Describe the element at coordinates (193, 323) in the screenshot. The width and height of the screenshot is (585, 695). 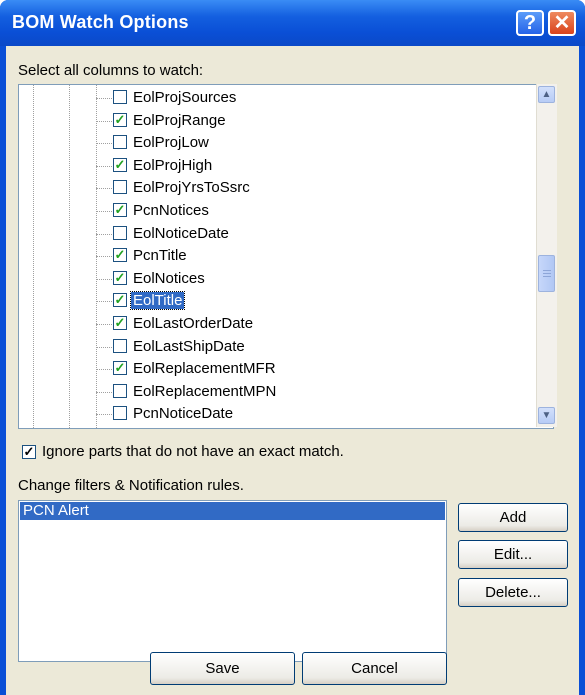
I see `column-label: EolLastOrderDate` at that location.